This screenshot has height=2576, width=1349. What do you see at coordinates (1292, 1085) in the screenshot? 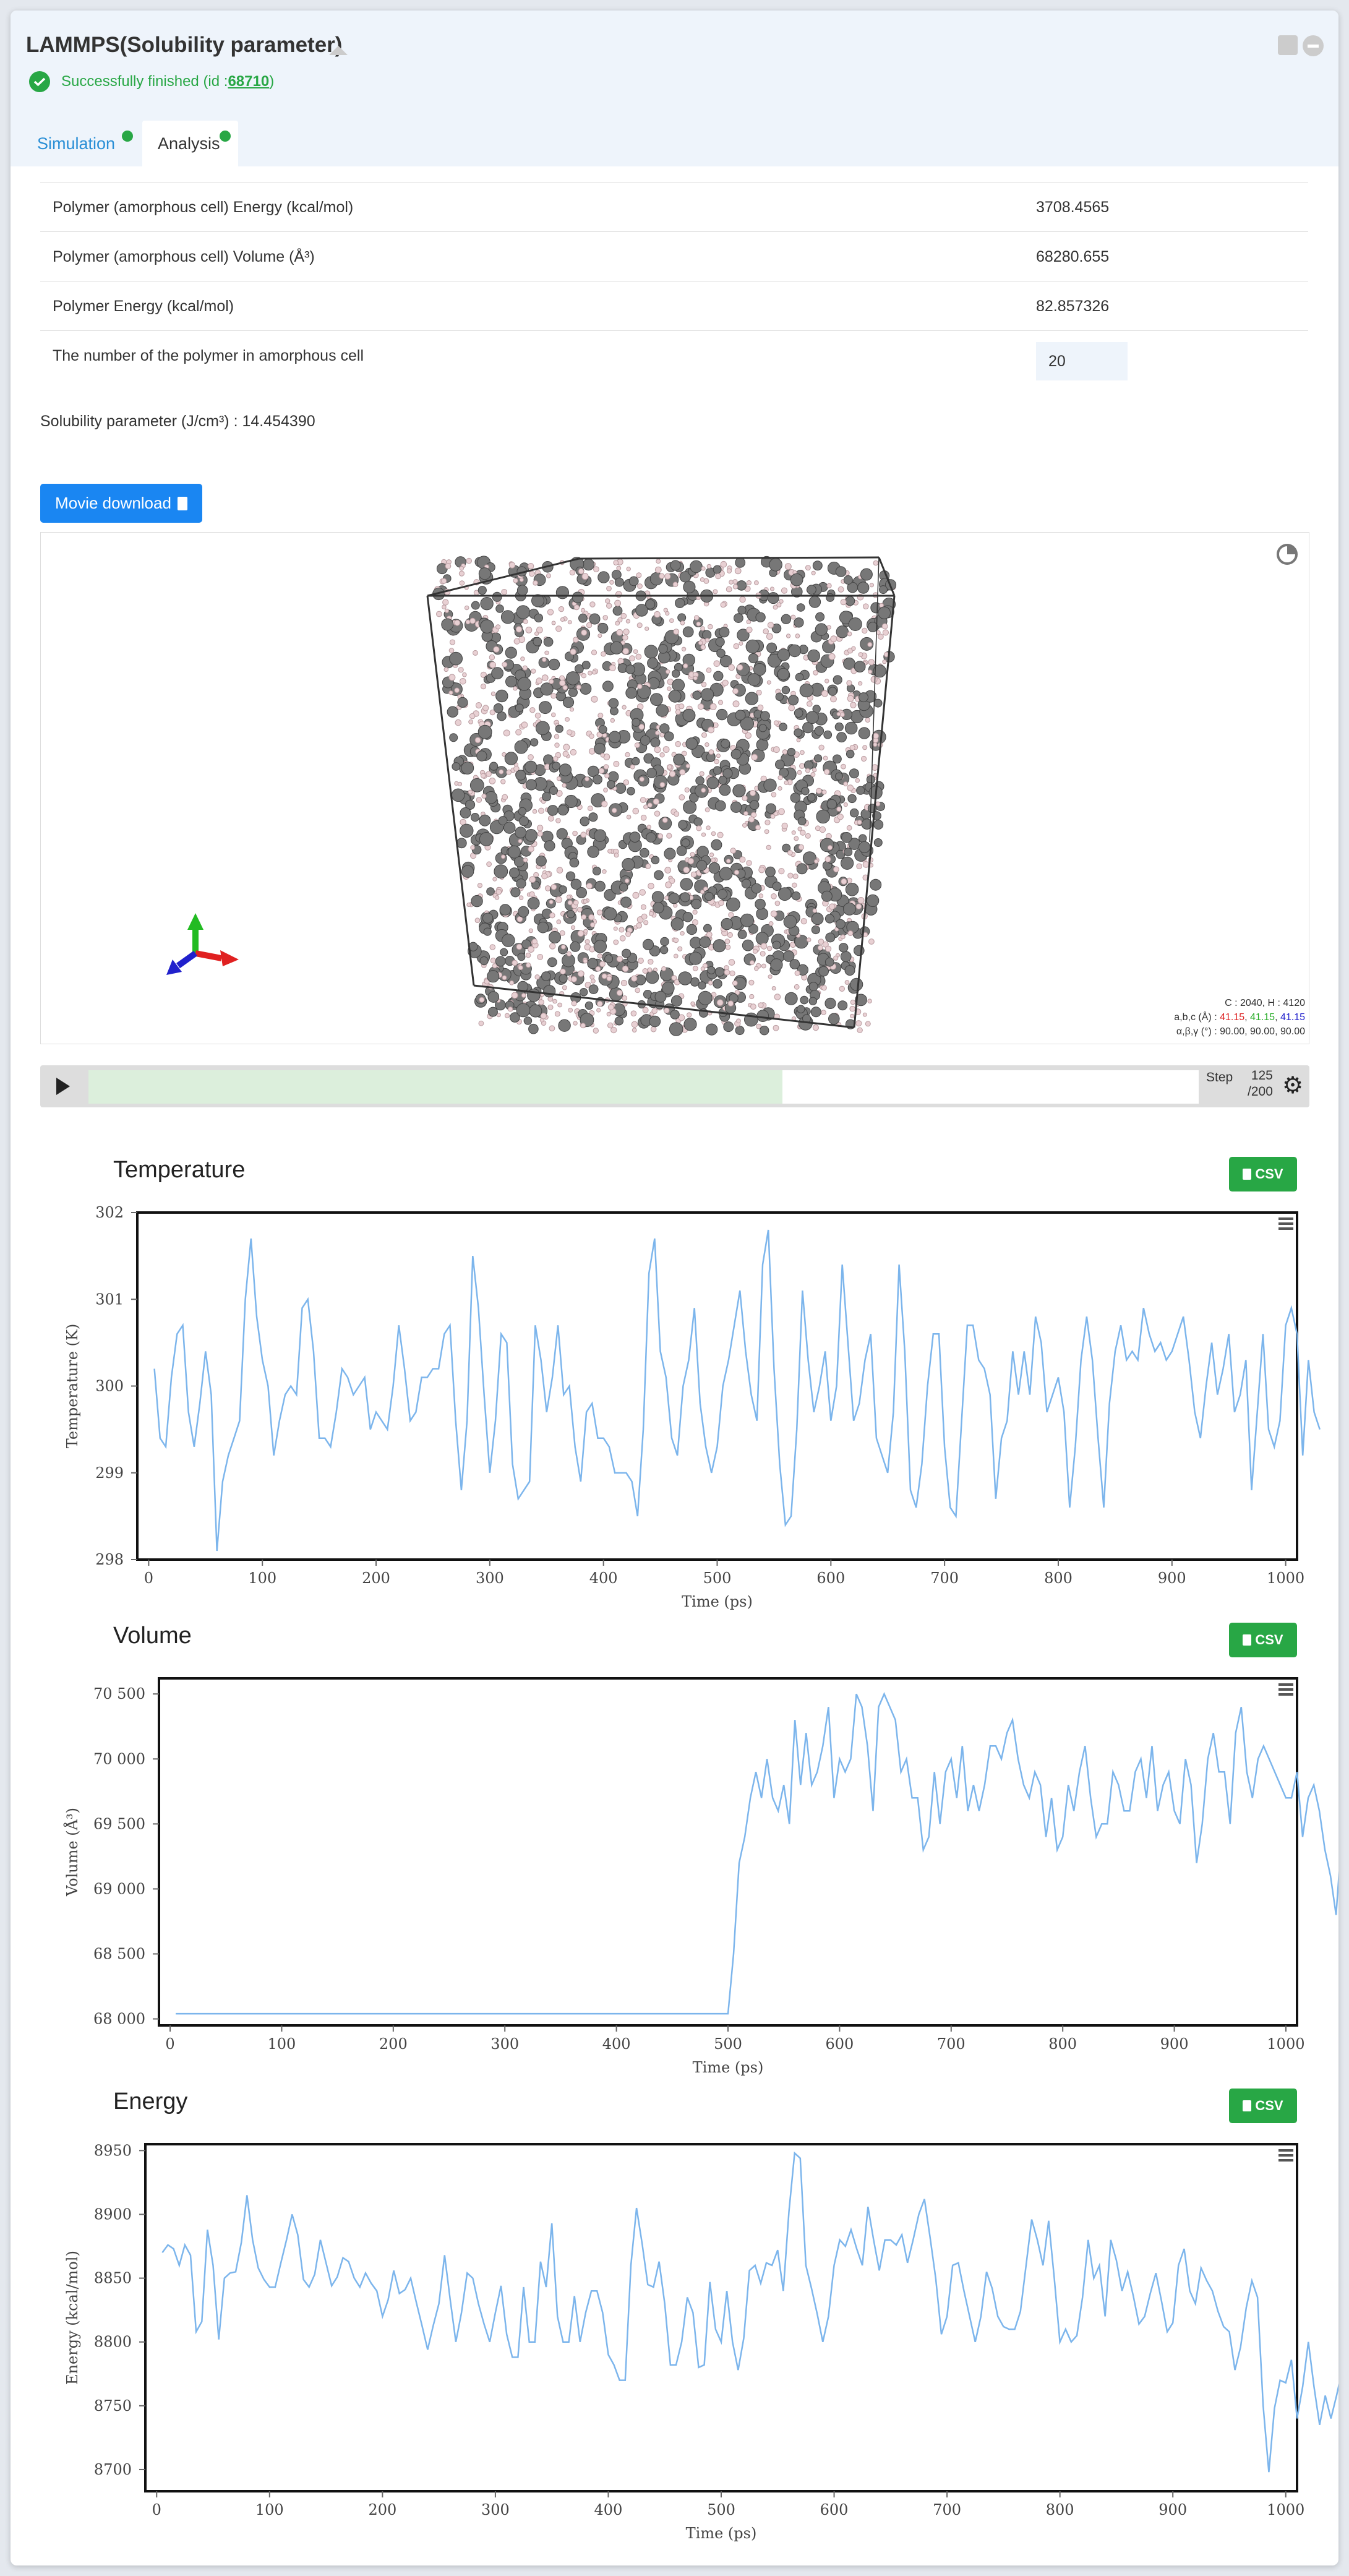
I see `gear-icon: ⚙` at bounding box center [1292, 1085].